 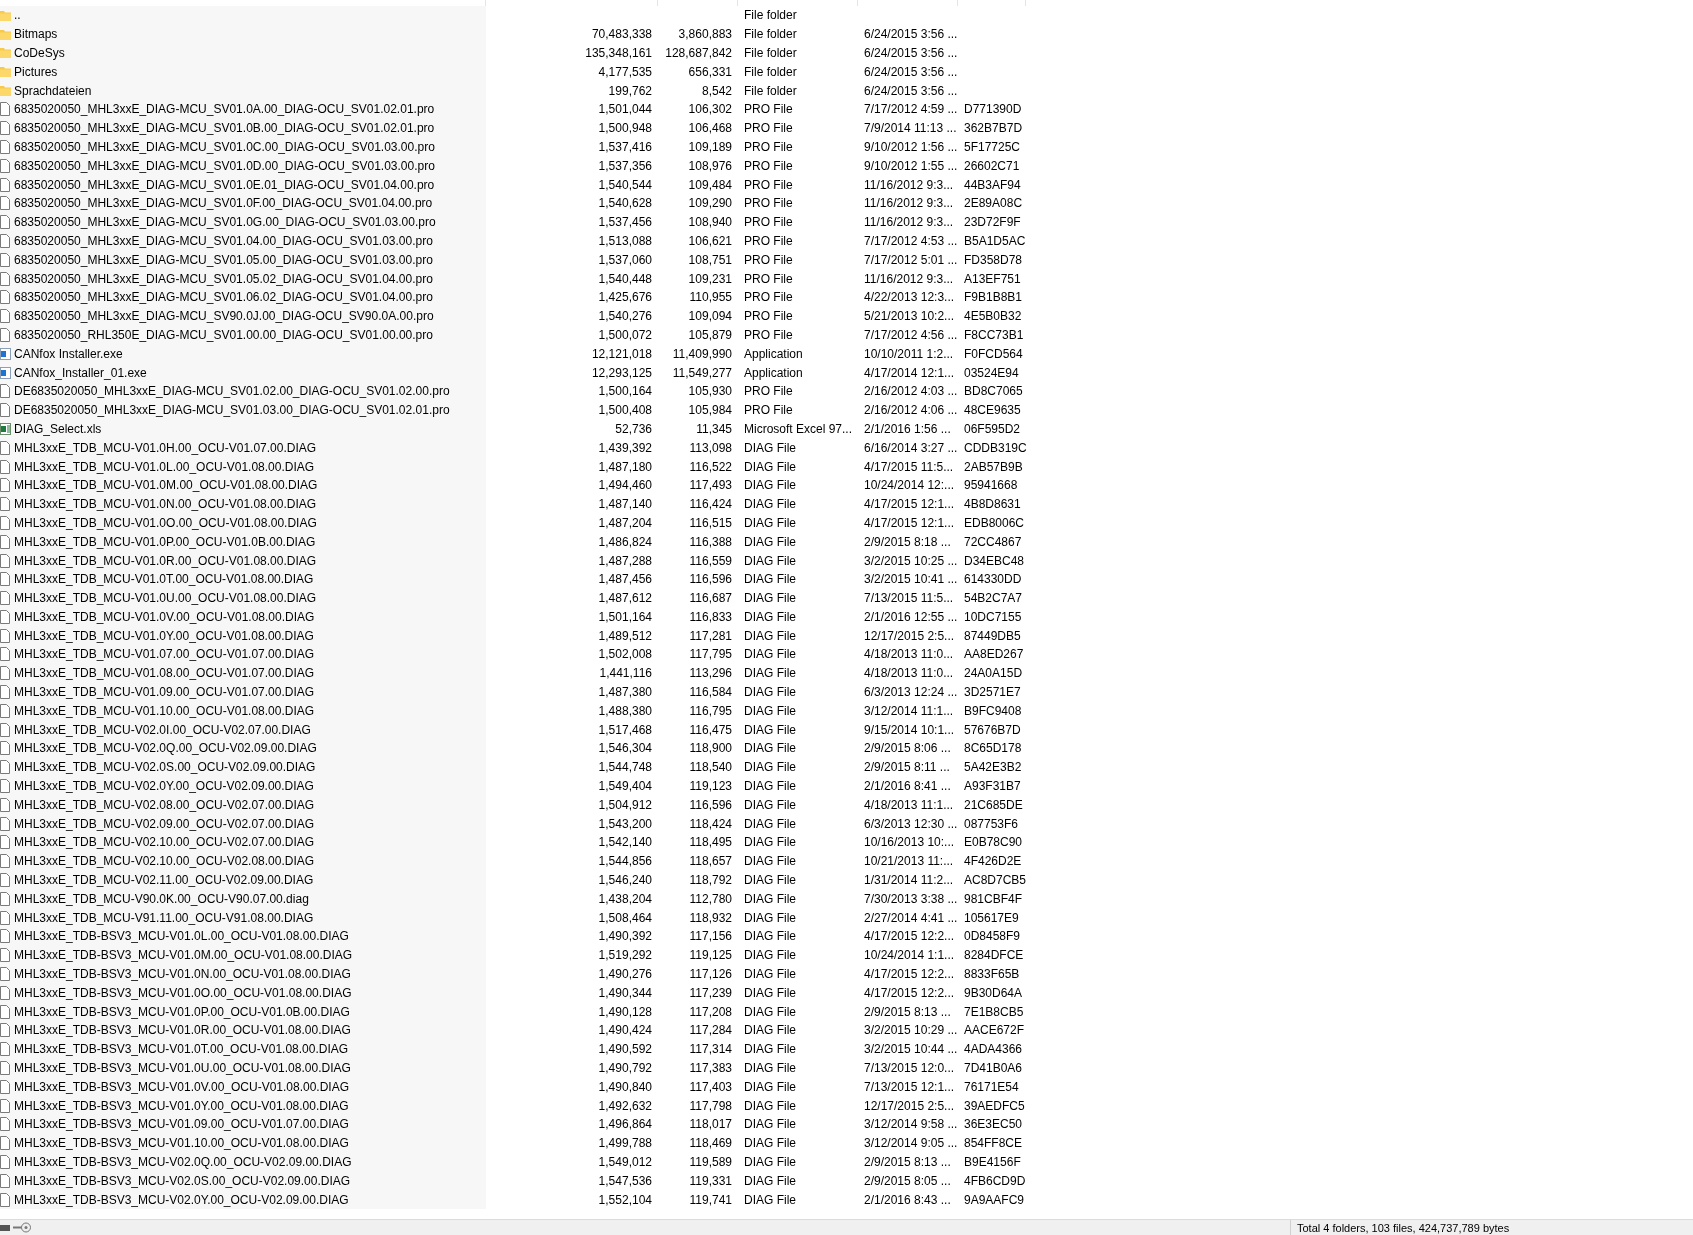 What do you see at coordinates (625, 898) in the screenshot?
I see `size-value: 1,438,204` at bounding box center [625, 898].